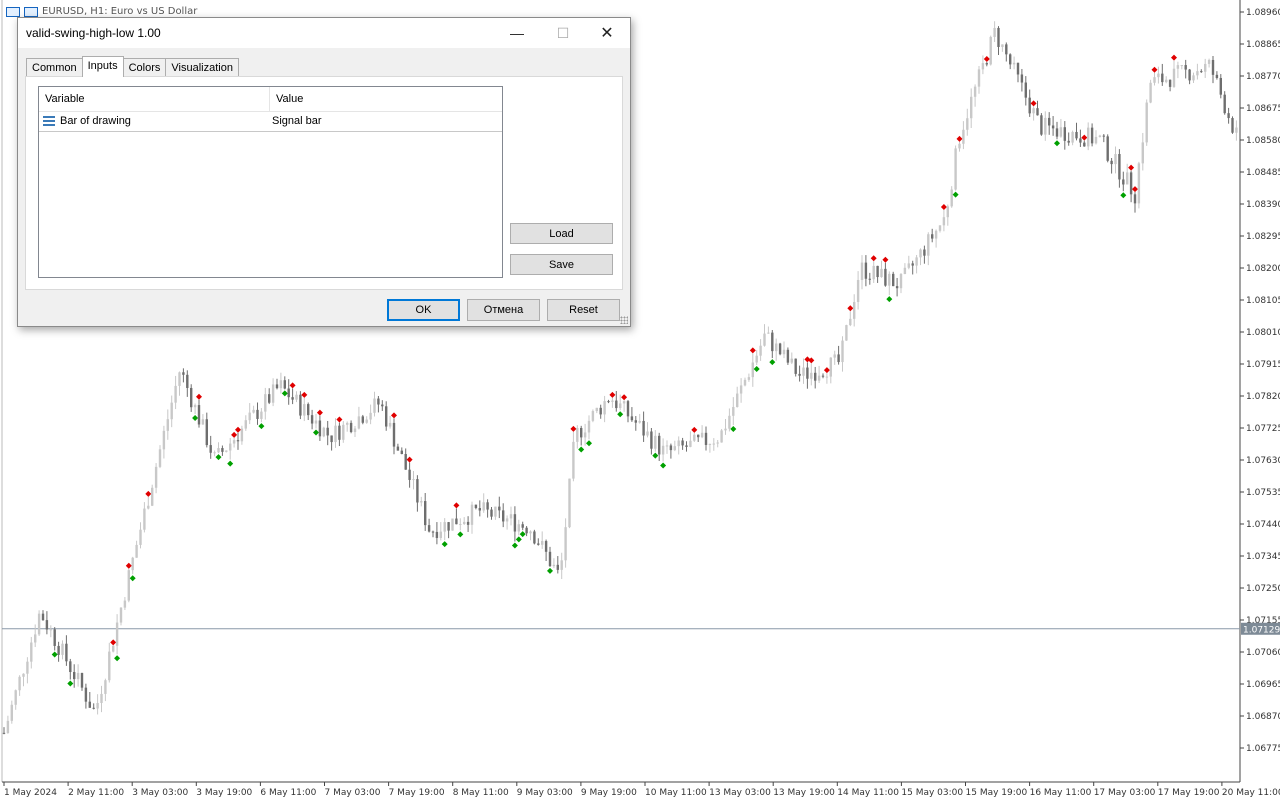 Image resolution: width=1280 pixels, height=800 pixels. What do you see at coordinates (1263, 205) in the screenshot?
I see `price-tick-label: 1.08390` at bounding box center [1263, 205].